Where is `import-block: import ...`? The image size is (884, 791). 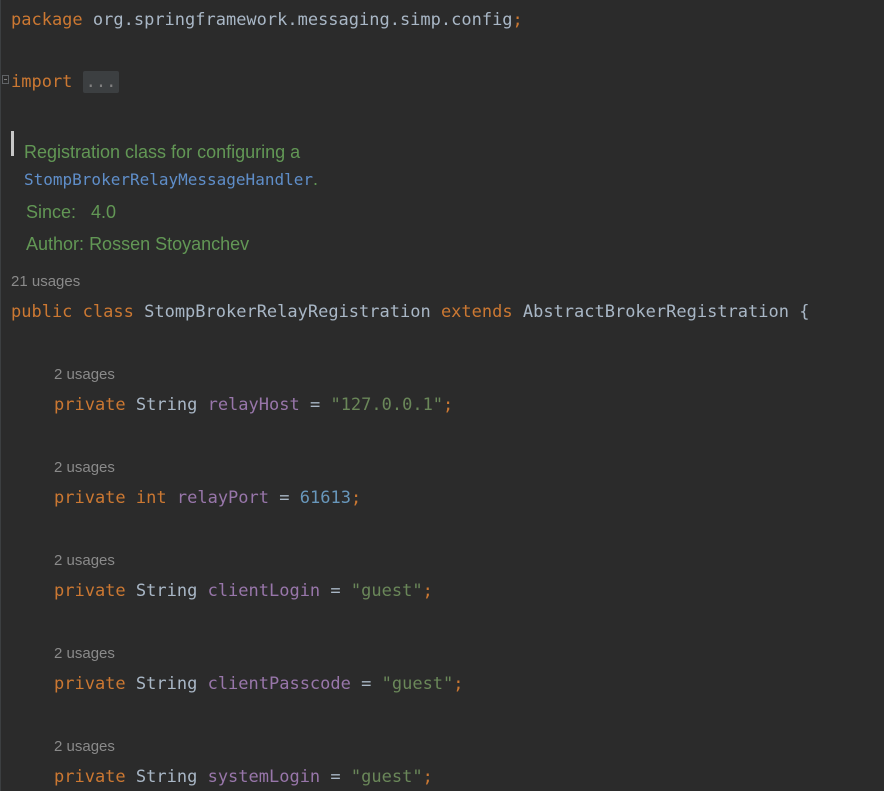
import-block: import ... is located at coordinates (65, 82).